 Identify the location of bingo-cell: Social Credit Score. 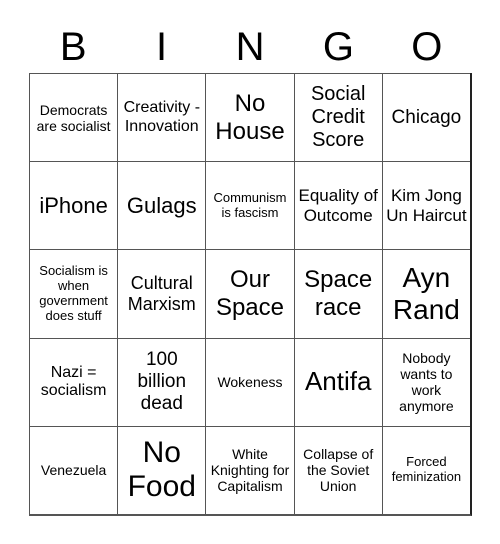
(337, 117).